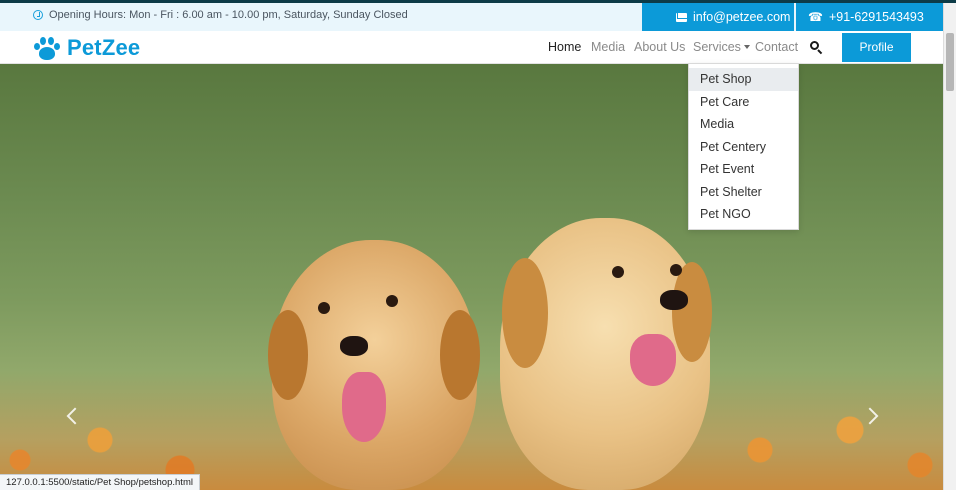 The width and height of the screenshot is (956, 490). What do you see at coordinates (743, 79) in the screenshot?
I see `dropdown-item-pet-shop: Pet Shop` at bounding box center [743, 79].